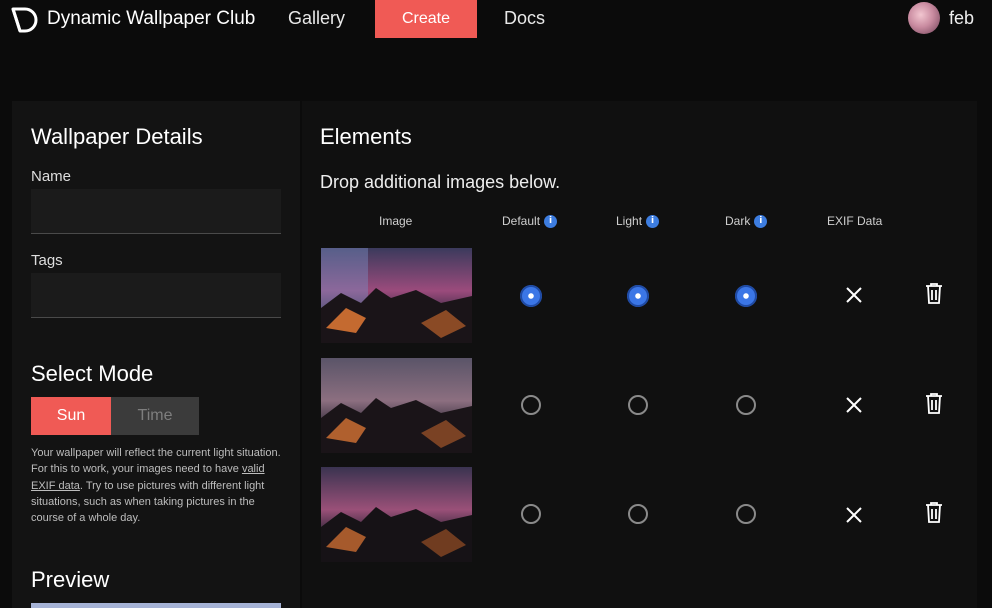 The height and width of the screenshot is (608, 992). What do you see at coordinates (70, 579) in the screenshot?
I see `preview-heading: Preview` at bounding box center [70, 579].